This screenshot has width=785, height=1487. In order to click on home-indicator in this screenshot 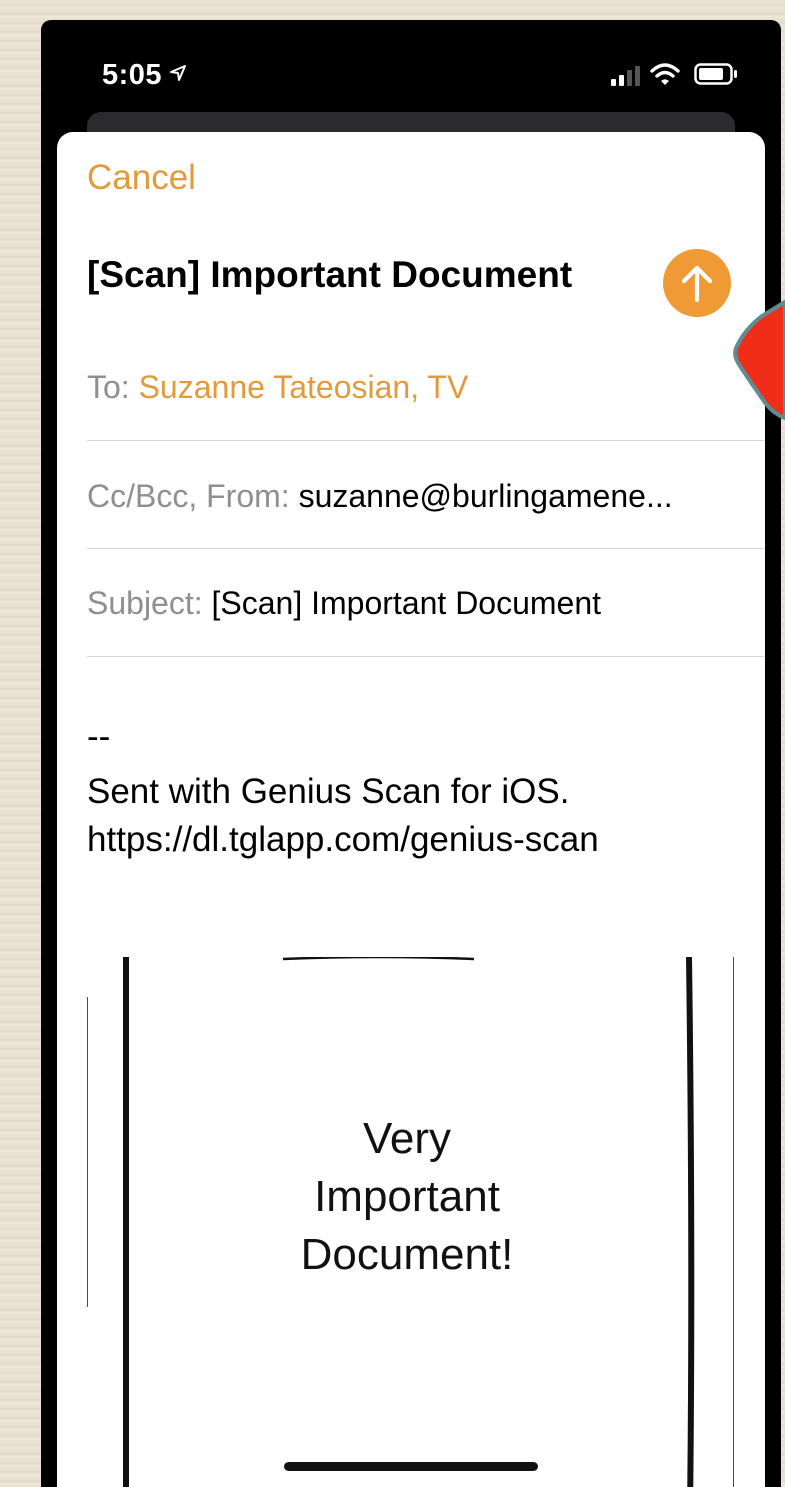, I will do `click(411, 1466)`.